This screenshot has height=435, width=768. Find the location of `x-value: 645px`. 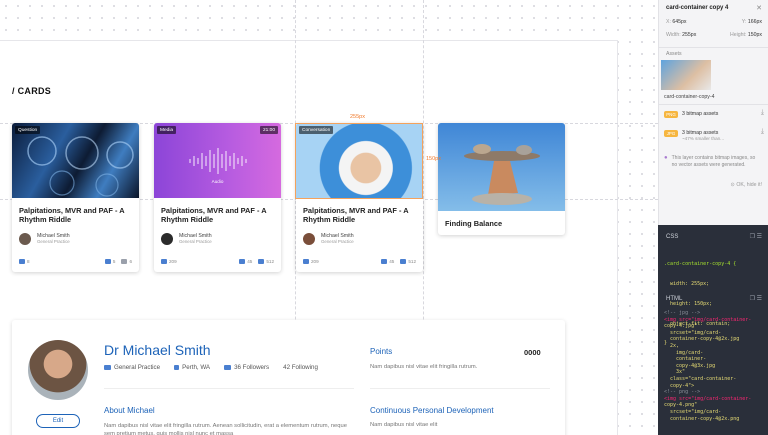

x-value: 645px is located at coordinates (679, 22).